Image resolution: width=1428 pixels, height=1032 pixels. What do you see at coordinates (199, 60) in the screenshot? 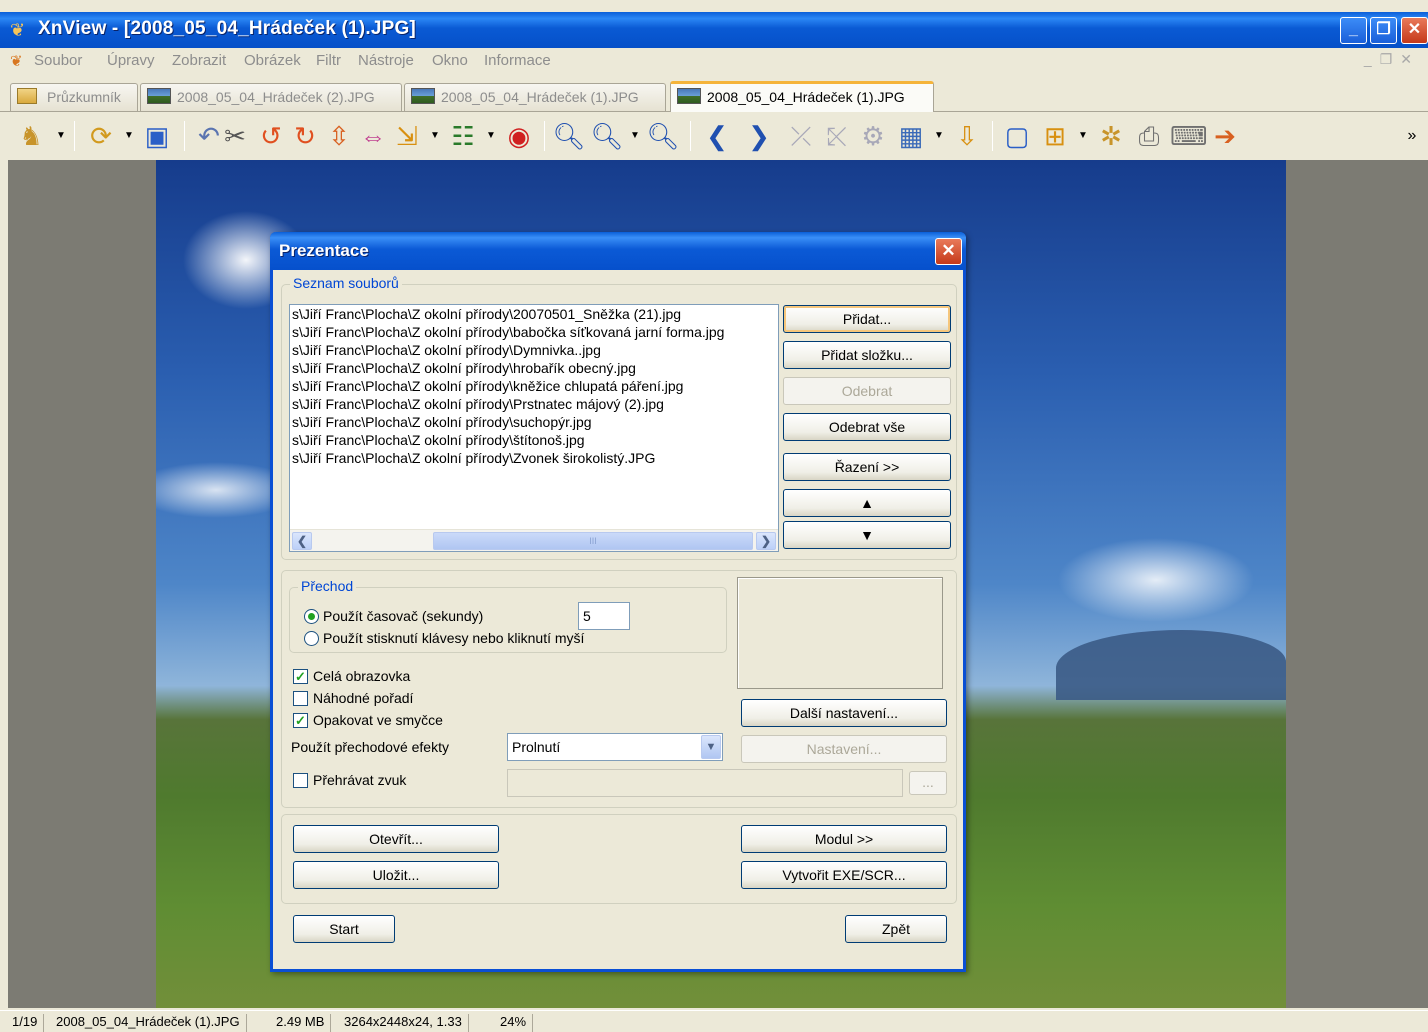
I see `menu-zobrazit: Zobrazit` at bounding box center [199, 60].